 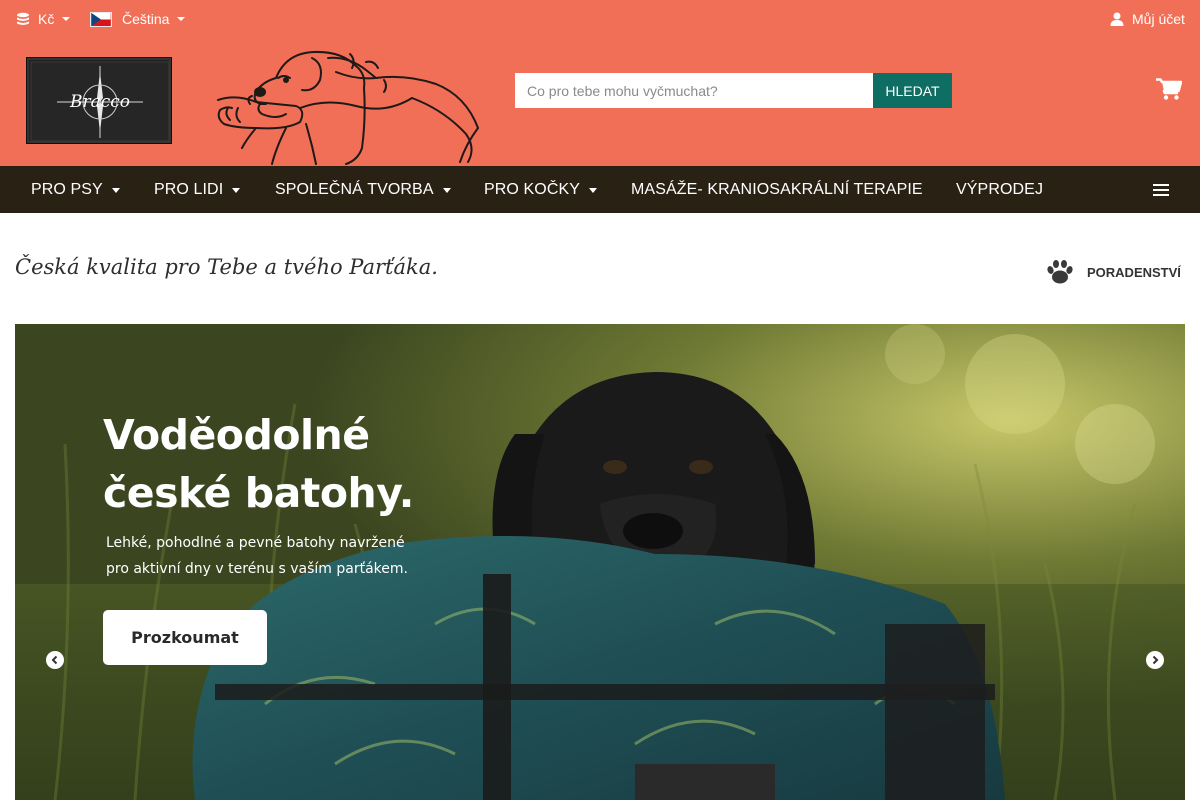 What do you see at coordinates (67, 189) in the screenshot?
I see `nav-item-label: PRO PSY` at bounding box center [67, 189].